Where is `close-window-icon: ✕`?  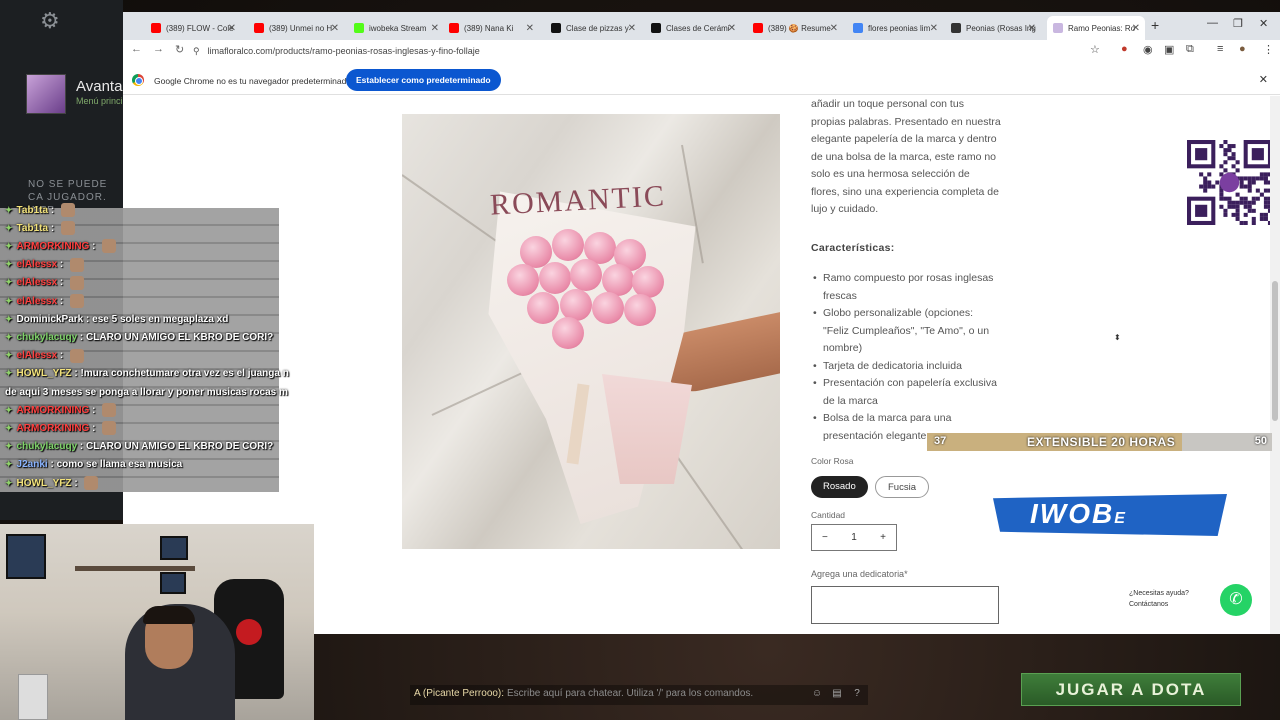 close-window-icon: ✕ is located at coordinates (1263, 23).